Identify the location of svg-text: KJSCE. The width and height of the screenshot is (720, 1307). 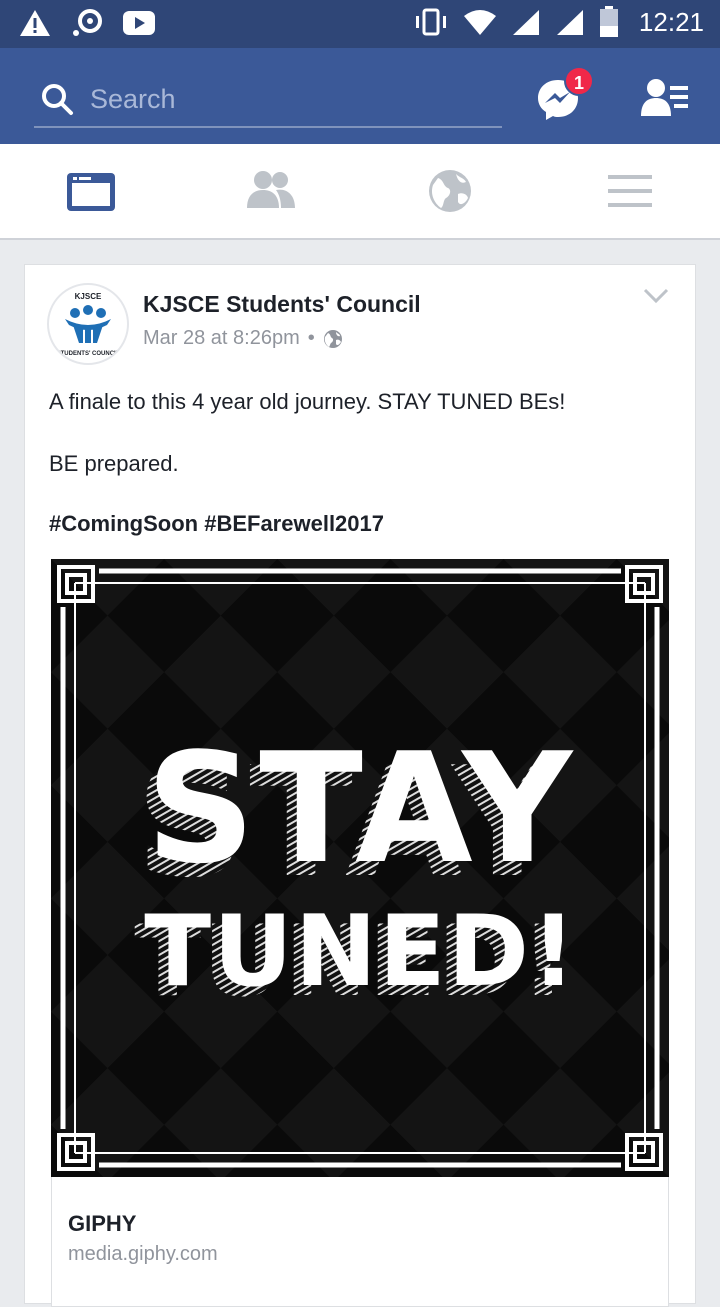
(88, 296).